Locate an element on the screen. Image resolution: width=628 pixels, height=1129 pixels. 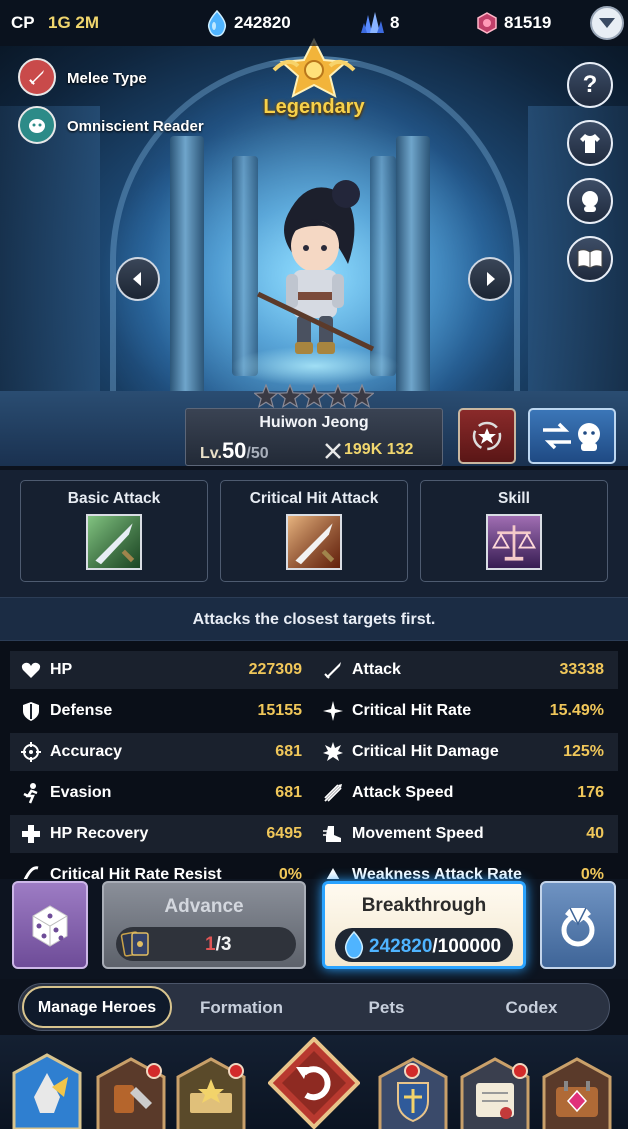
stat-label: HP is located at coordinates (61, 669).